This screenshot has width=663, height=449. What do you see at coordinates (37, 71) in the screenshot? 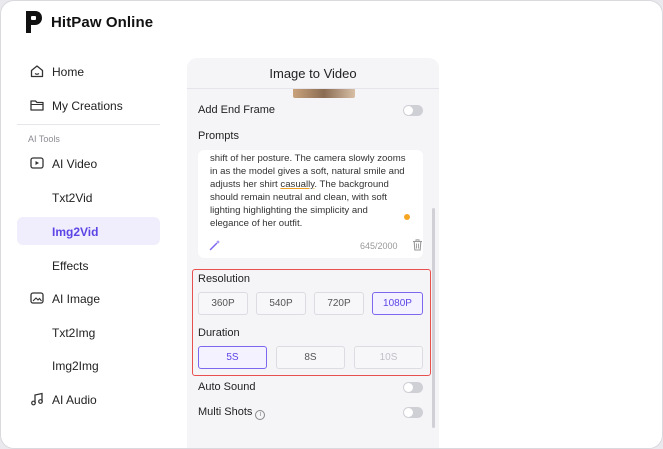
I see `home-icon` at bounding box center [37, 71].